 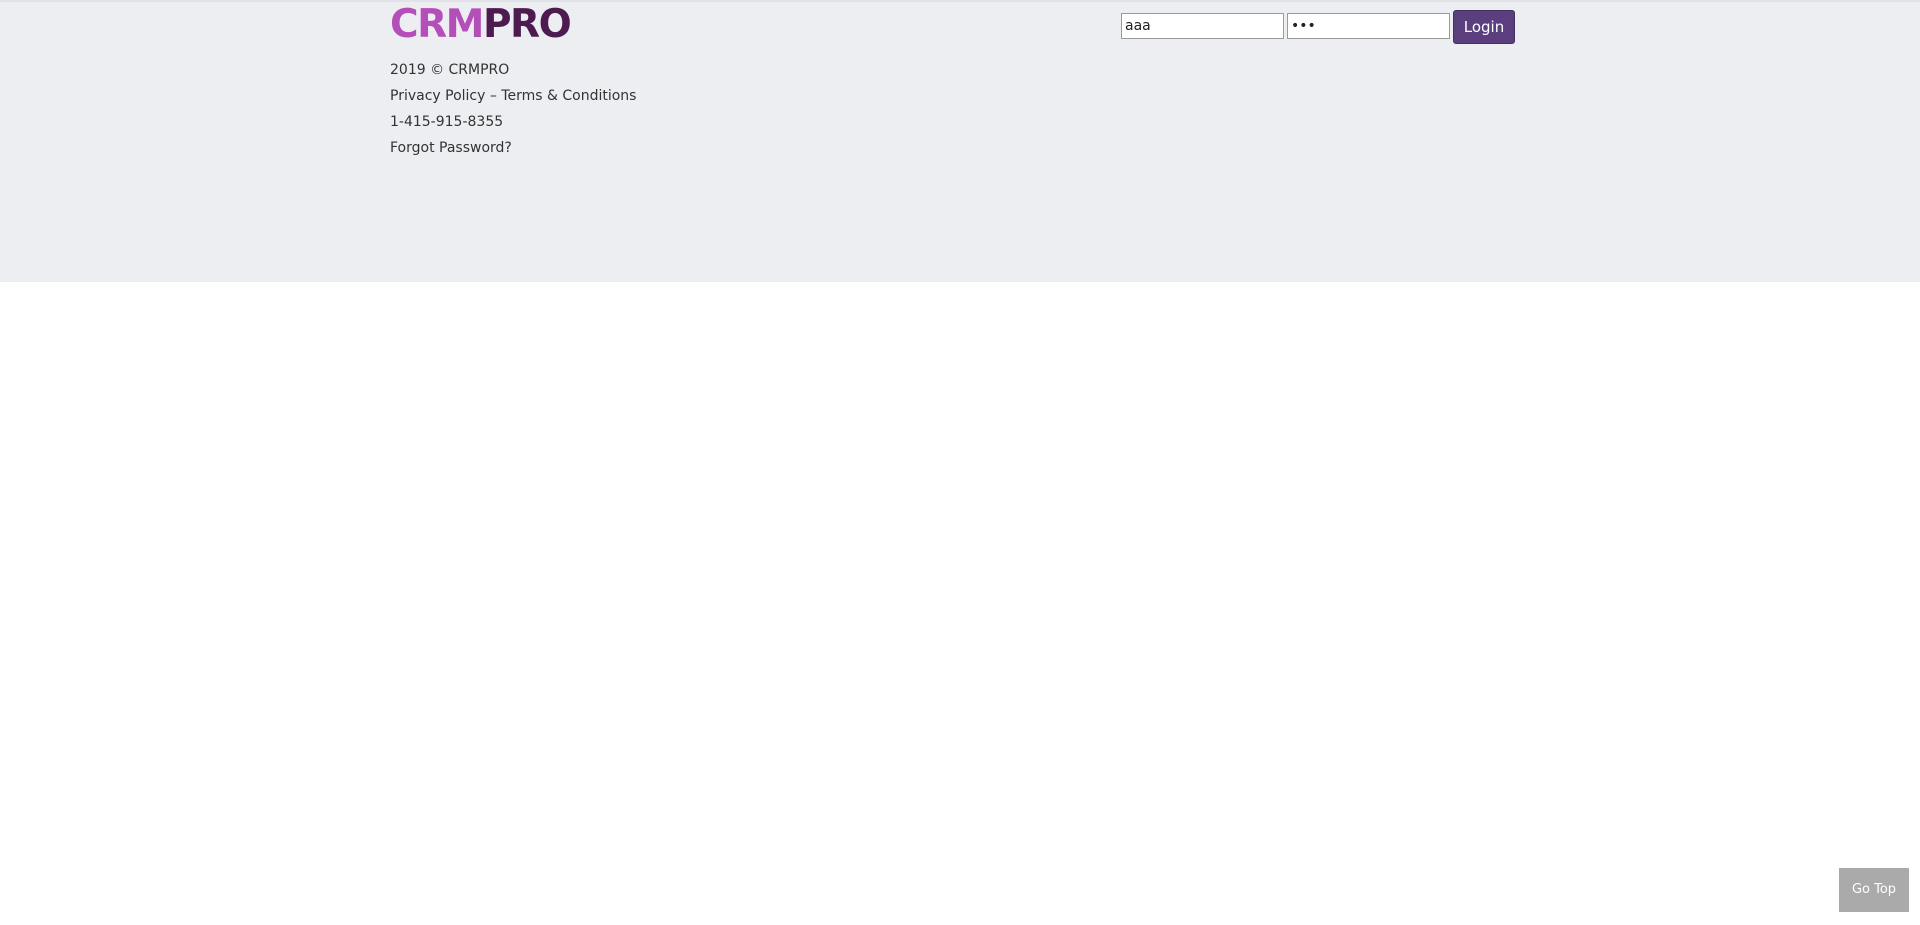 I want to click on copyright-text: 2019 © CRMPRO, so click(x=450, y=70).